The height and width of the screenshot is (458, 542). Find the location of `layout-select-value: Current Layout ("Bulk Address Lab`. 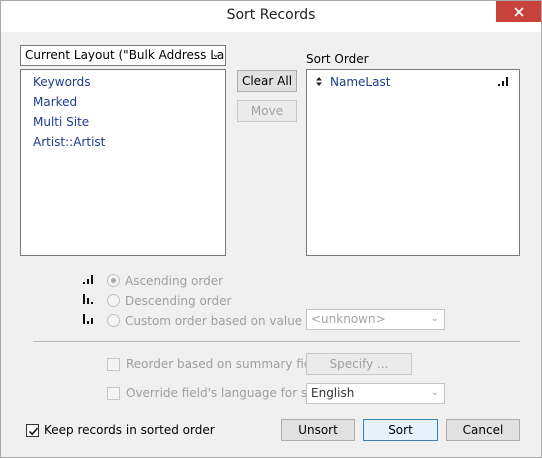

layout-select-value: Current Layout ("Bulk Address Lab is located at coordinates (125, 55).